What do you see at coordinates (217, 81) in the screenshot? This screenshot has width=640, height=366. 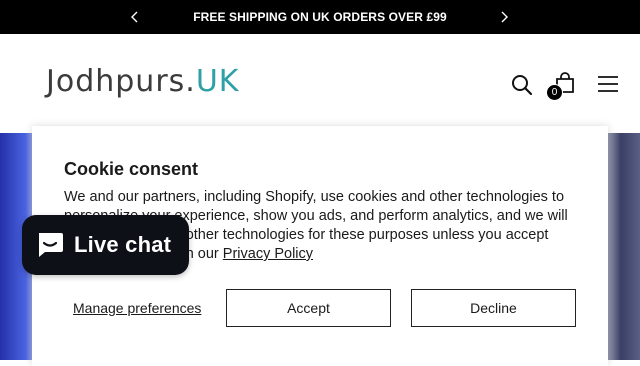 I see `logo-accent: UK` at bounding box center [217, 81].